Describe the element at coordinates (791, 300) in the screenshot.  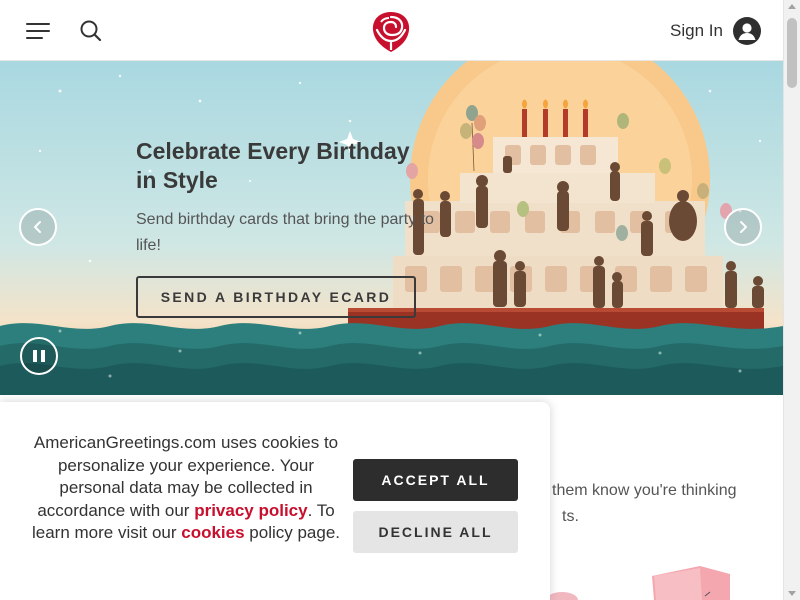
I see `page-scrollbar` at that location.